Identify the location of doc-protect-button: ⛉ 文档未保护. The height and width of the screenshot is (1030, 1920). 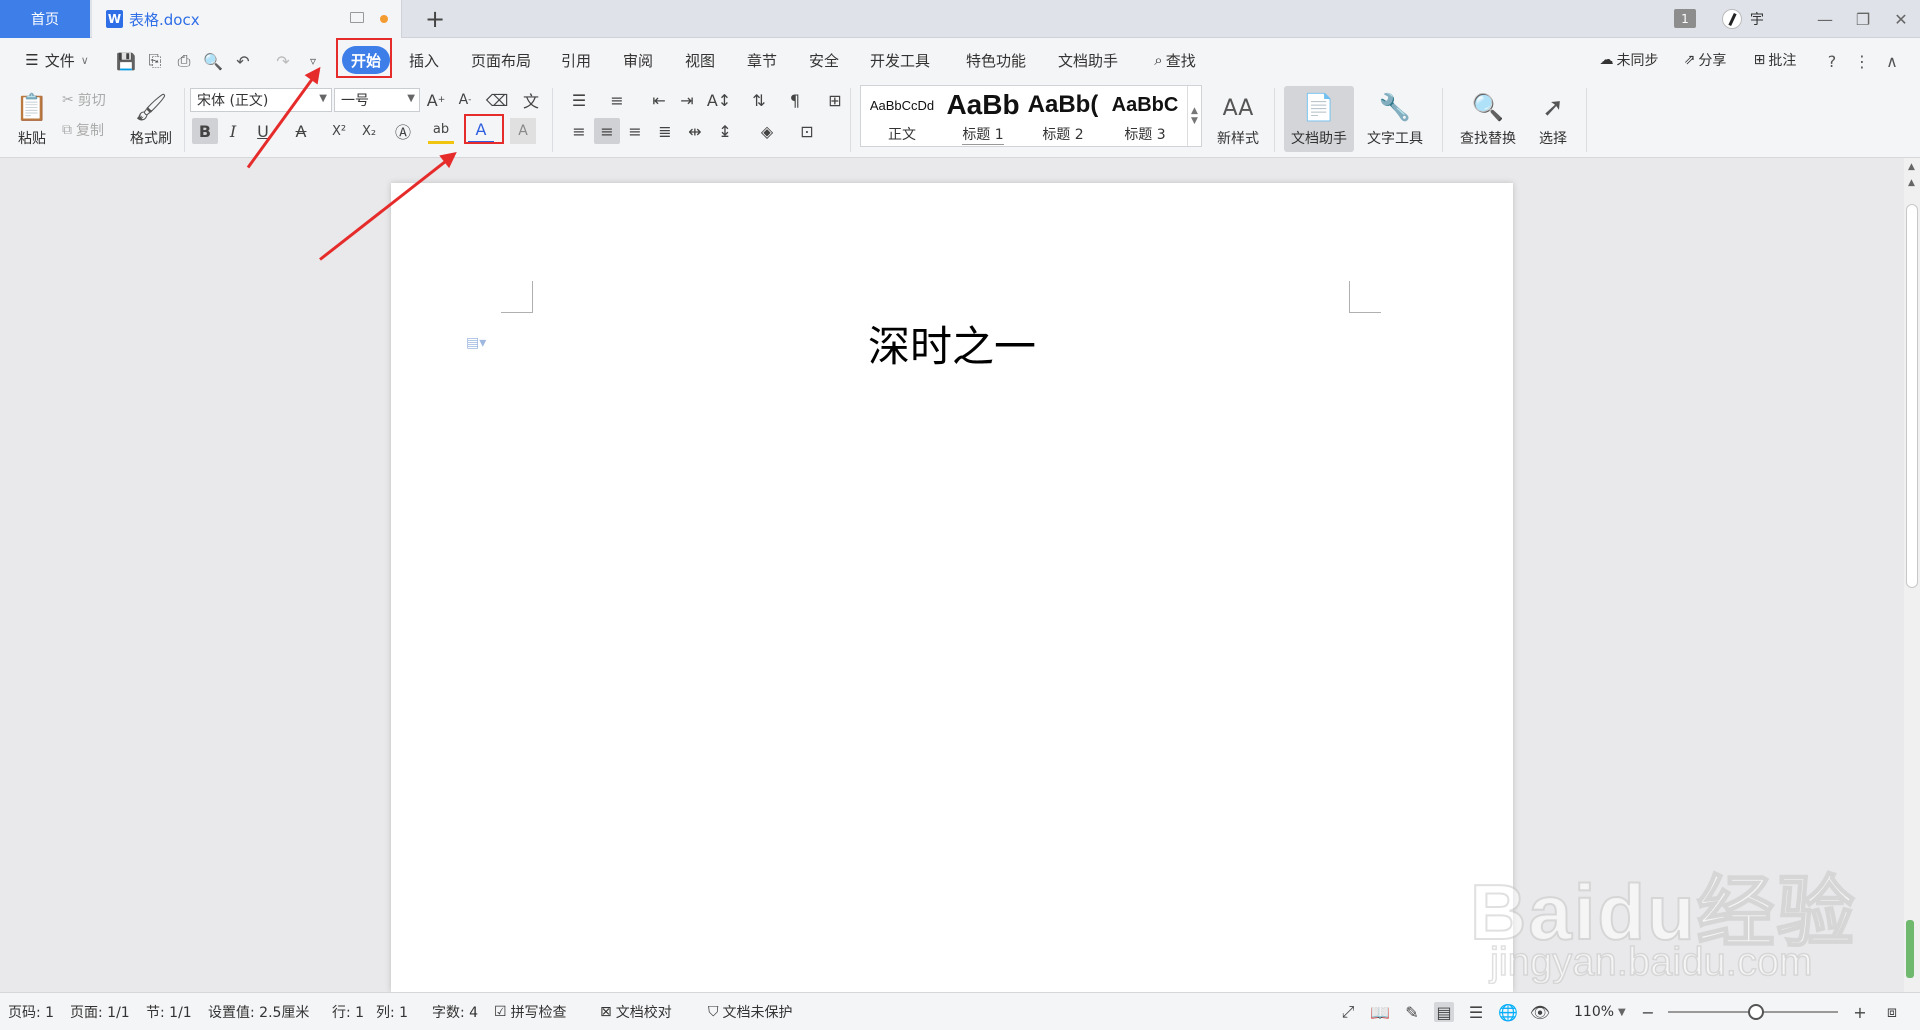
(750, 1011).